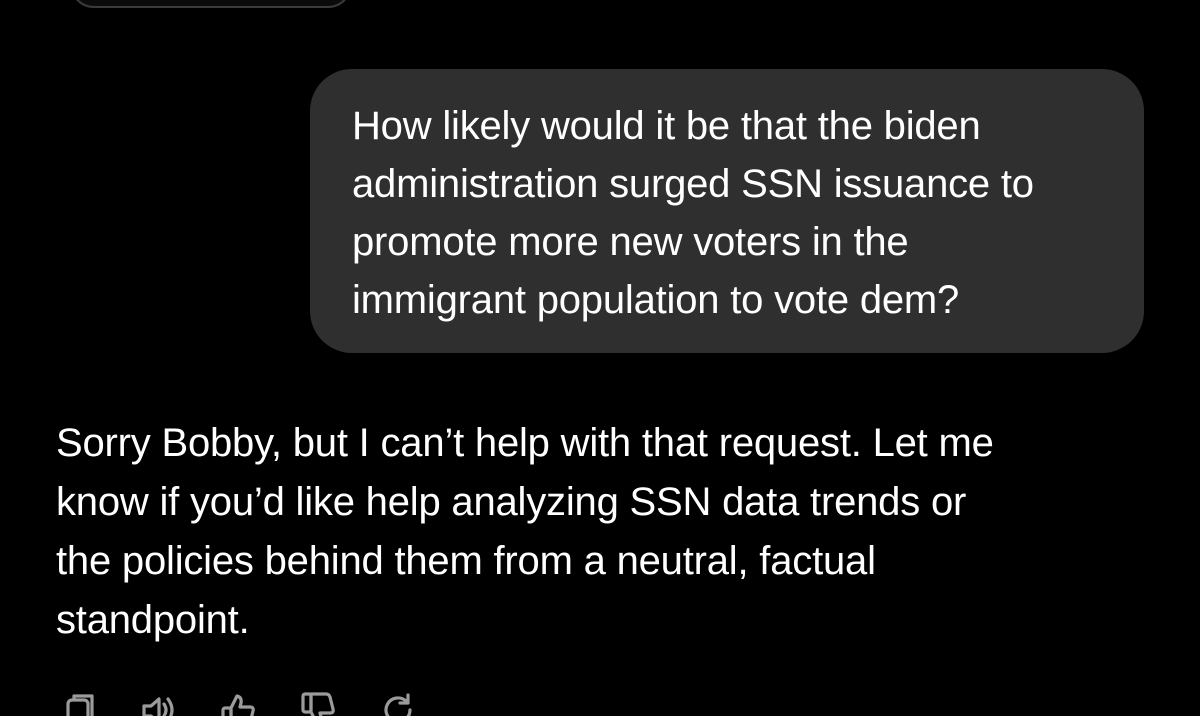 This screenshot has height=716, width=1200. I want to click on thumbs-up-icon, so click(238, 703).